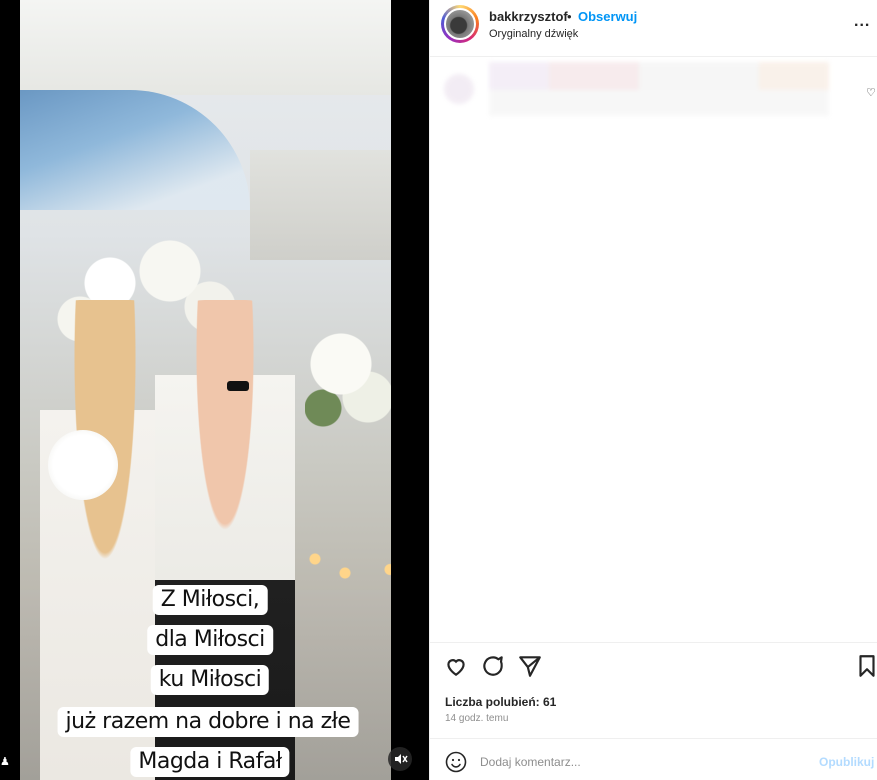 Image resolution: width=877 pixels, height=780 pixels. I want to click on caption-line: już razem na dobre i na złe, so click(208, 722).